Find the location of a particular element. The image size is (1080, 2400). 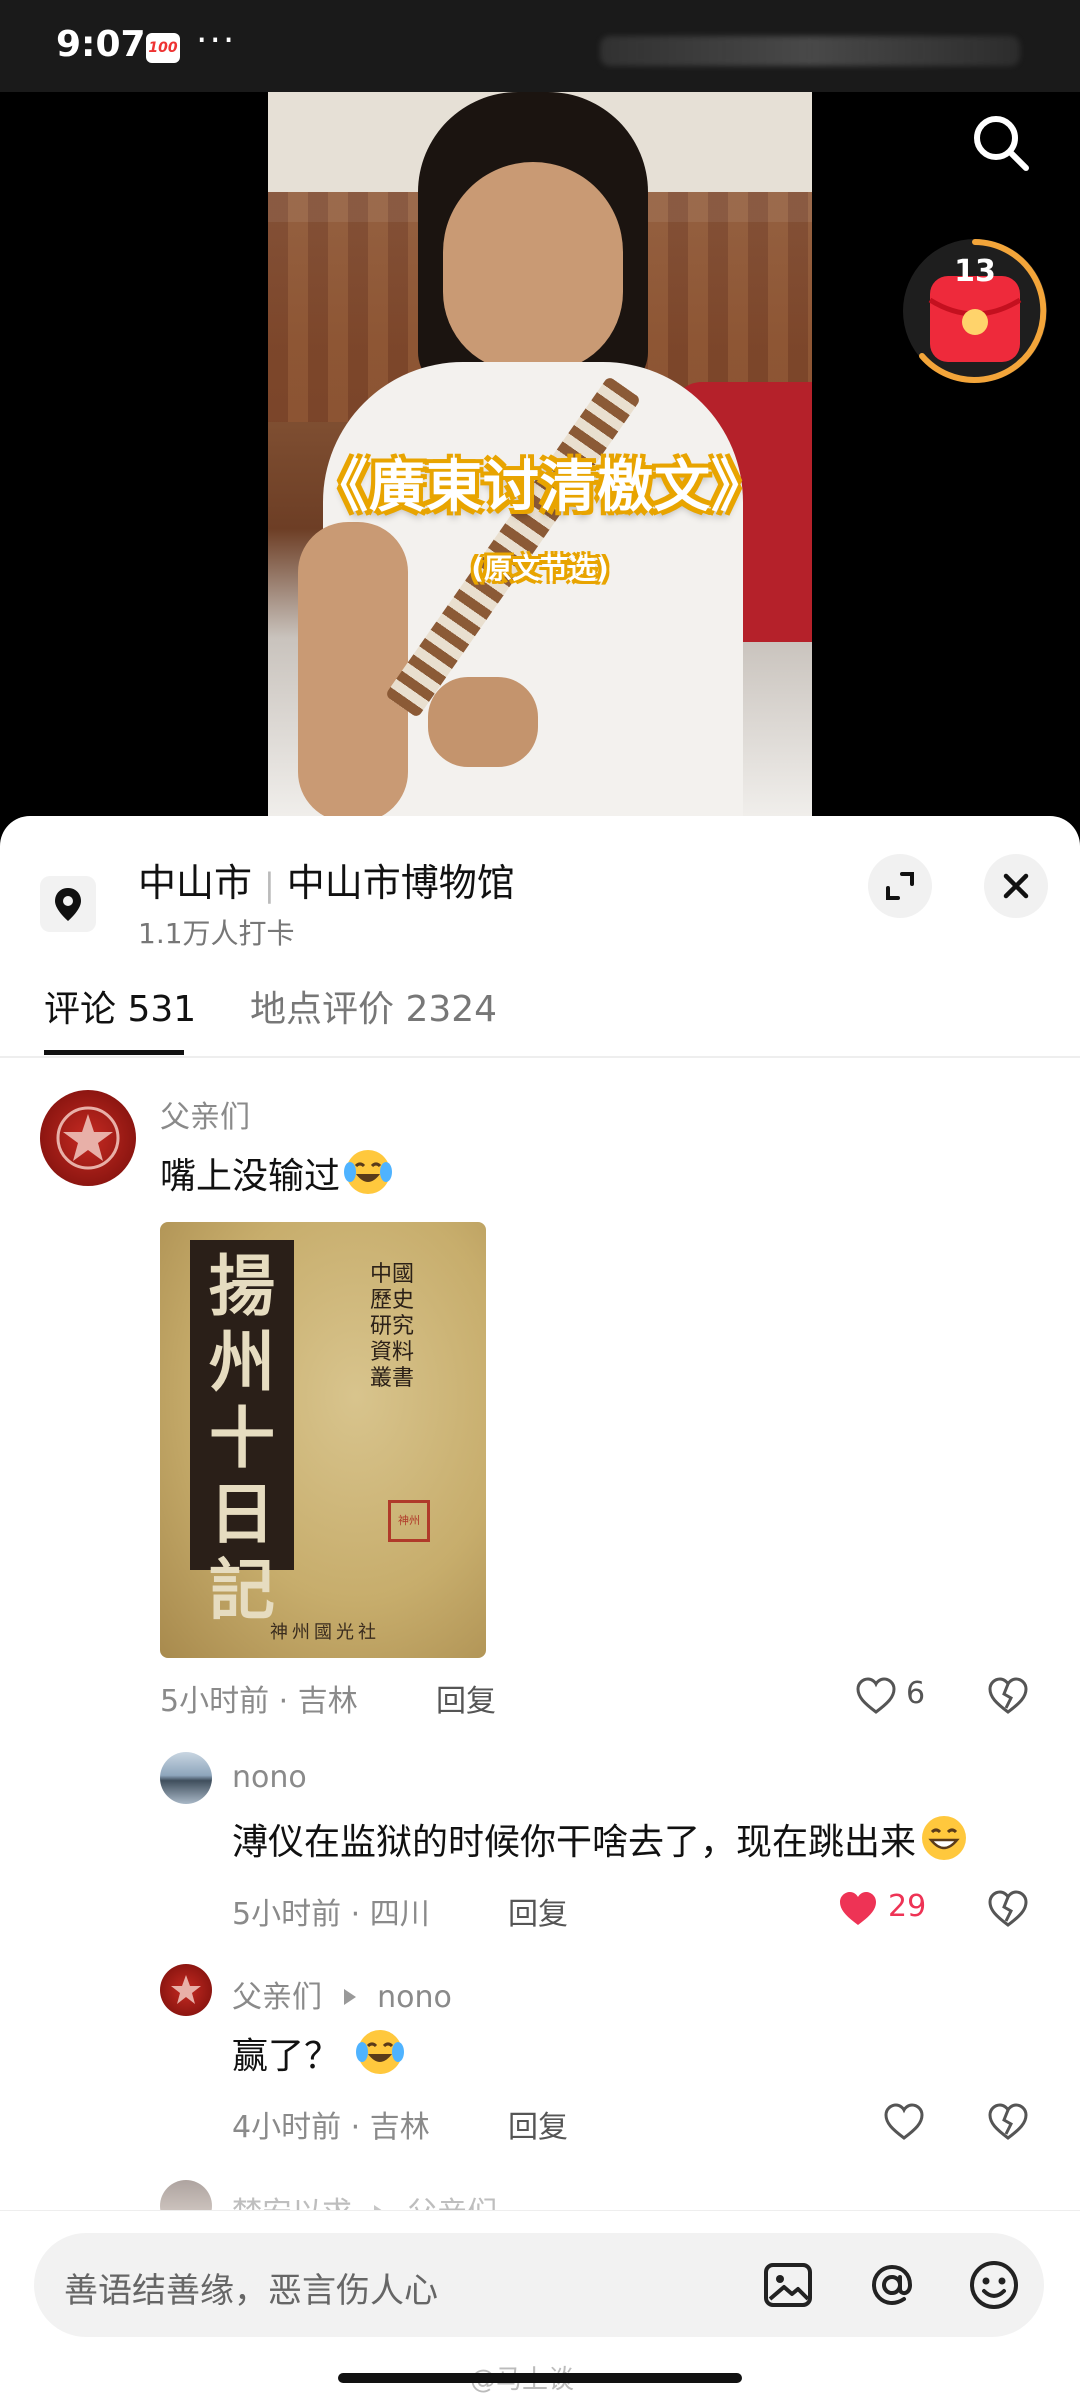

red-packet-count: 13 is located at coordinates (975, 271).